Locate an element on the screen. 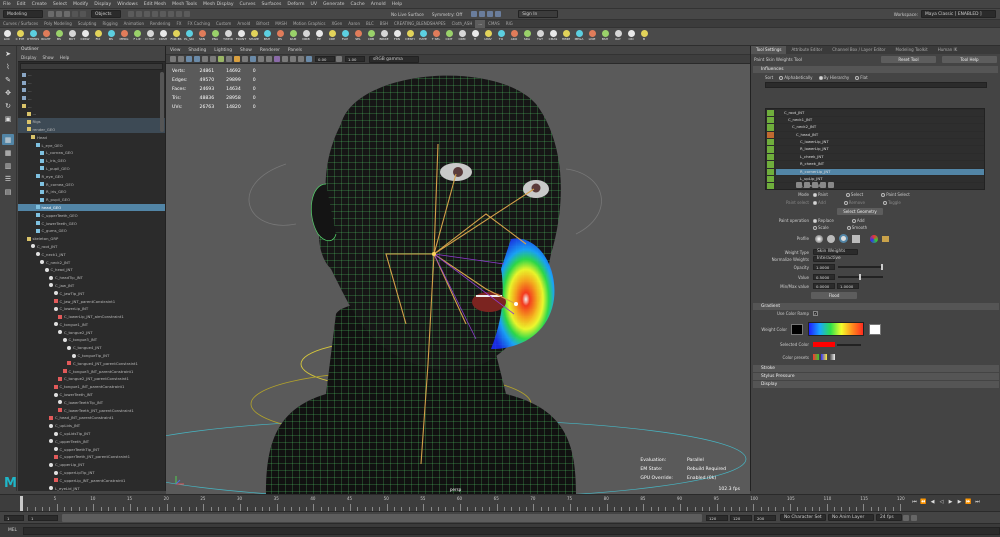 This screenshot has height=537, width=1000. menu-item: Display is located at coordinates (102, 4).